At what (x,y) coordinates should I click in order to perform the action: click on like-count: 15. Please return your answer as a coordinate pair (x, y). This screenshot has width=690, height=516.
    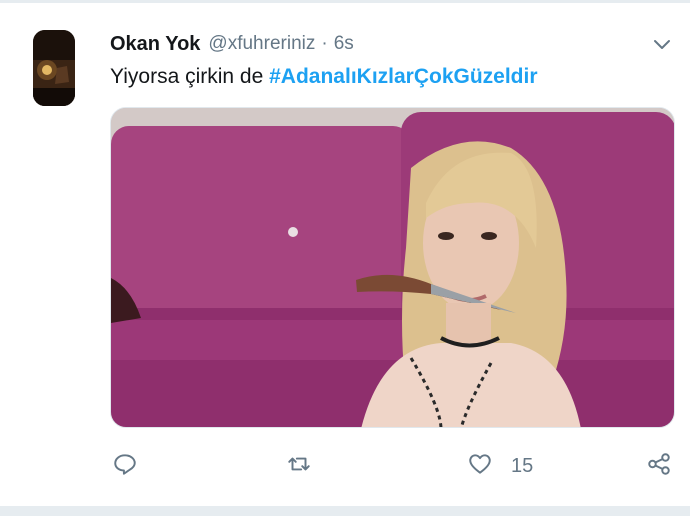
    Looking at the image, I should click on (522, 465).